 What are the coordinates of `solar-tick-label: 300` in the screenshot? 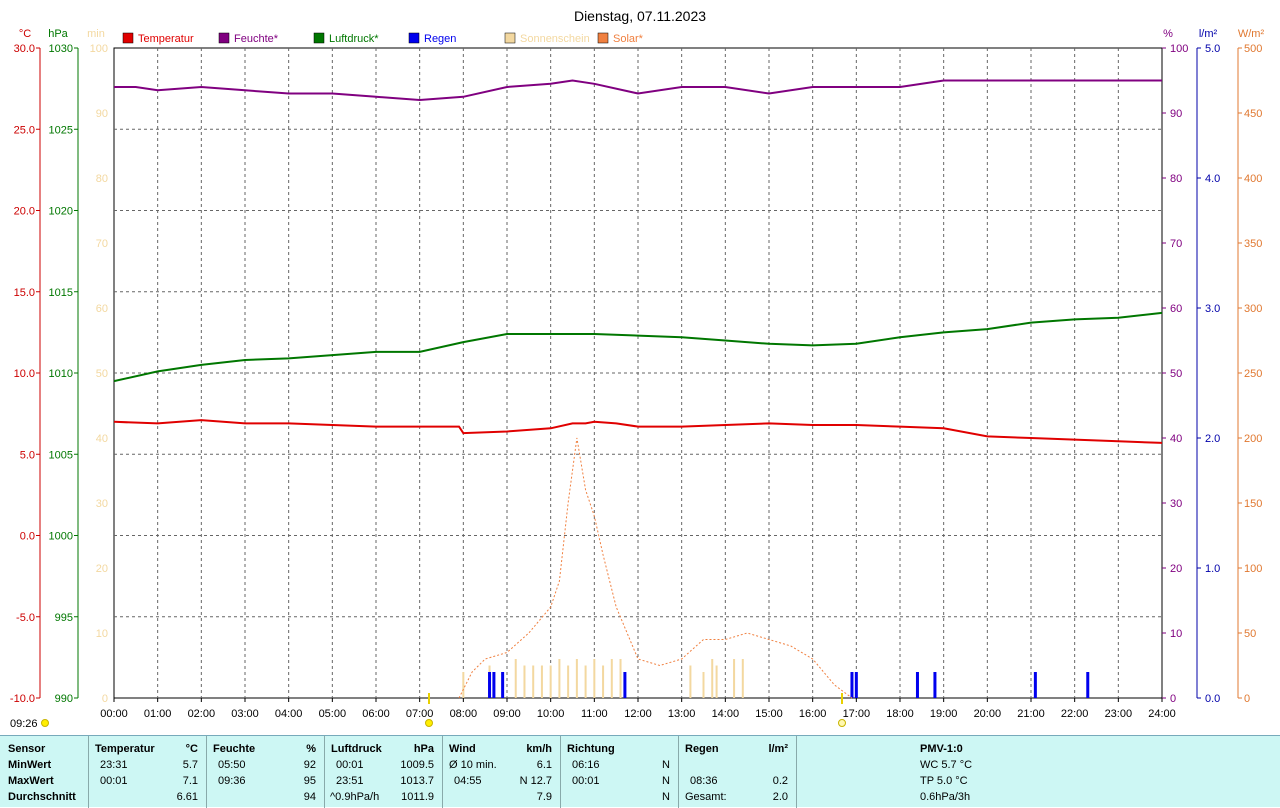 It's located at (1253, 309).